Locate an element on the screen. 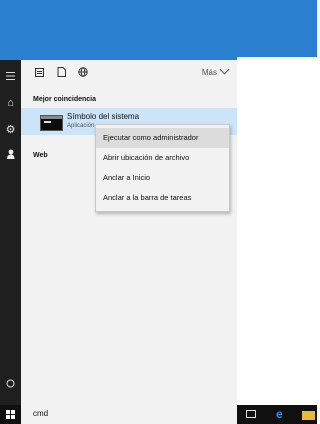  edge-icon: e is located at coordinates (279, 414).